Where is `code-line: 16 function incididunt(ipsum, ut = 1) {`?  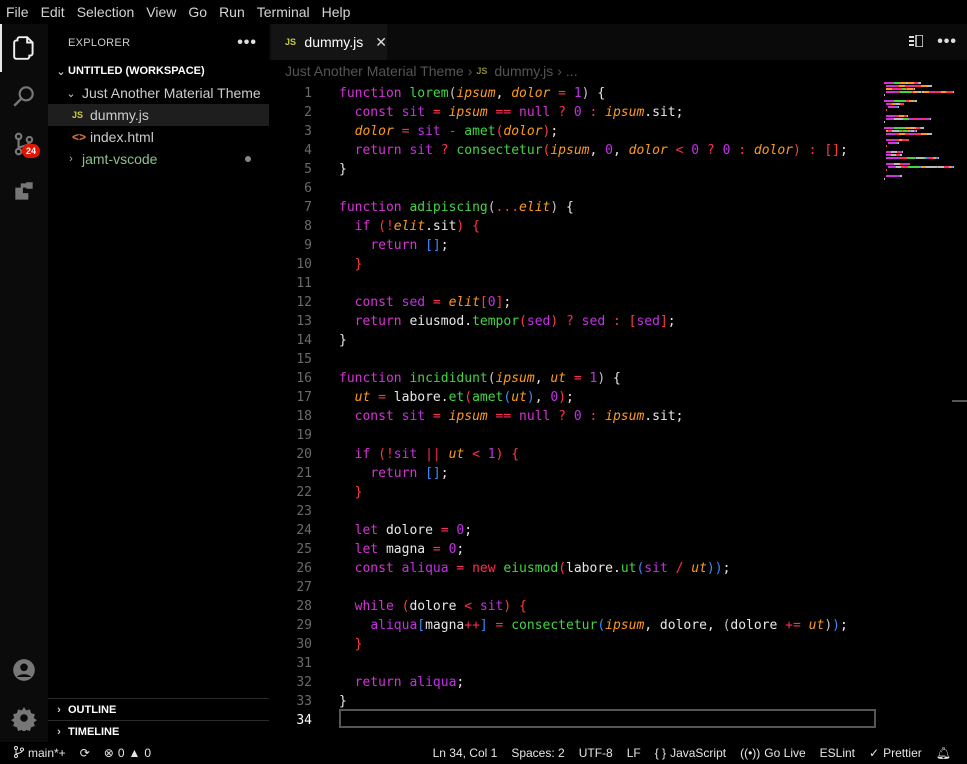 code-line: 16 function incididunt(ipsum, ut = 1) { is located at coordinates (574, 378).